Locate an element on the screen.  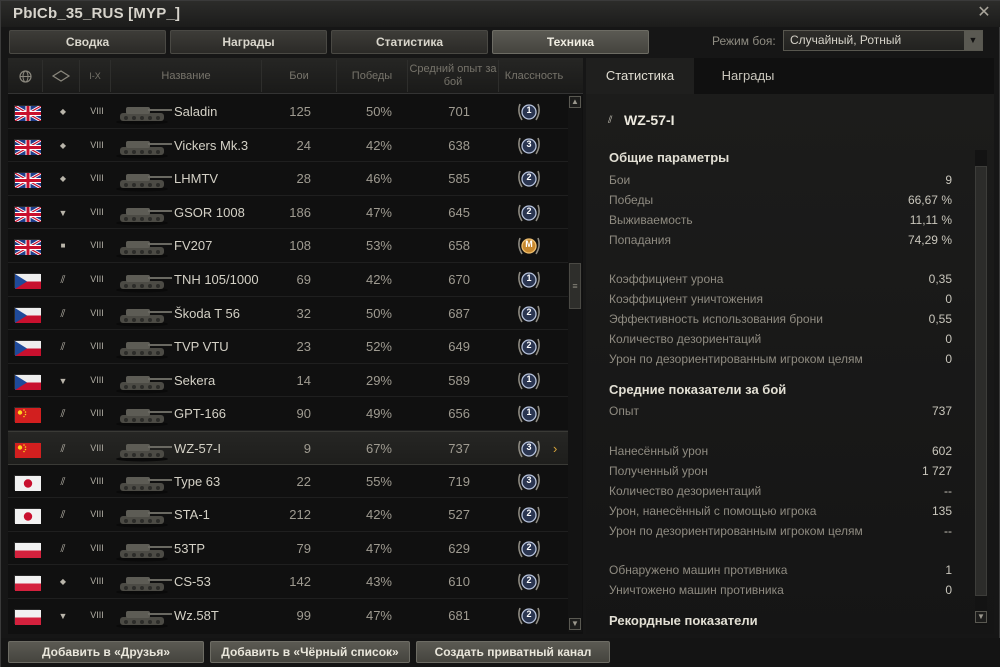
stat-value: 66,67 % is located at coordinates (929, 200).